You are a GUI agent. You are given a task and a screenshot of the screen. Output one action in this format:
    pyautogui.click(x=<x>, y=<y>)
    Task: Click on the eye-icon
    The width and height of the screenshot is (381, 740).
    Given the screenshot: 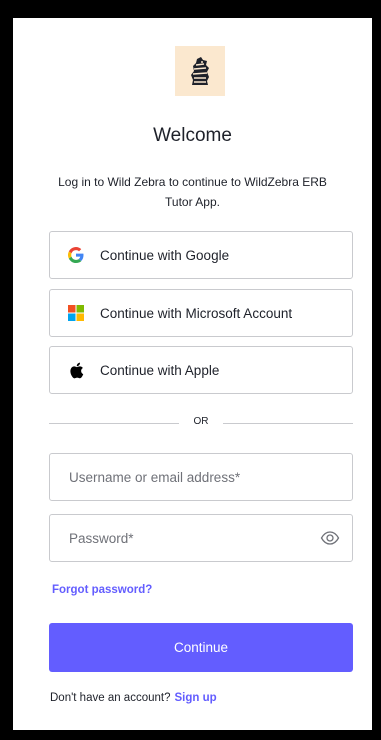 What is the action you would take?
    pyautogui.click(x=330, y=538)
    